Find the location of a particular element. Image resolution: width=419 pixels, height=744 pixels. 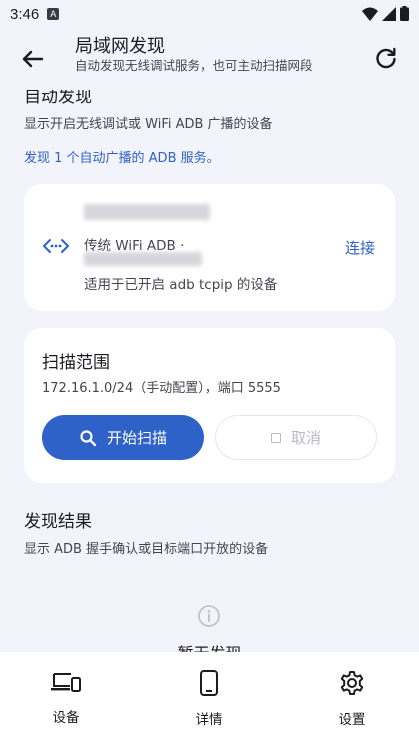

status-icons is located at coordinates (385, 13).